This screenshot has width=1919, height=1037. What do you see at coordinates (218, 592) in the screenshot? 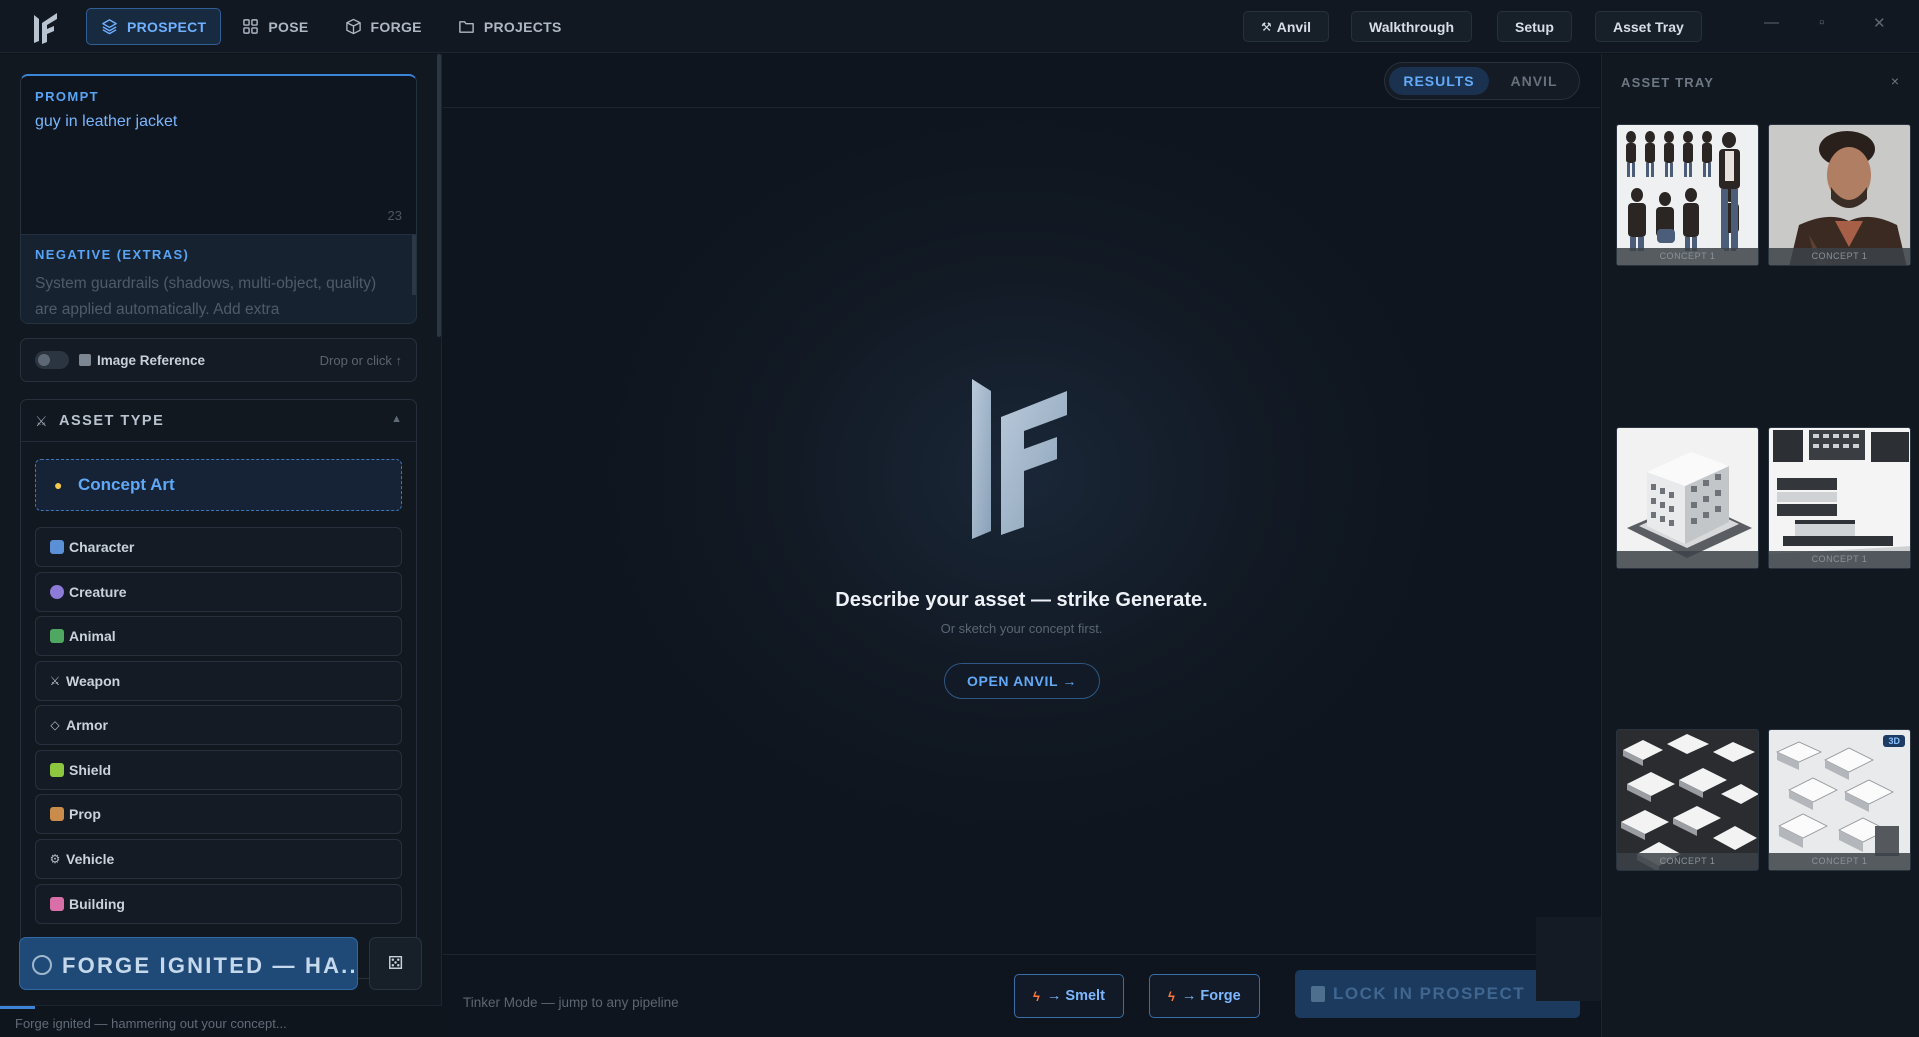
I see `asset-type-creature: Creature` at bounding box center [218, 592].